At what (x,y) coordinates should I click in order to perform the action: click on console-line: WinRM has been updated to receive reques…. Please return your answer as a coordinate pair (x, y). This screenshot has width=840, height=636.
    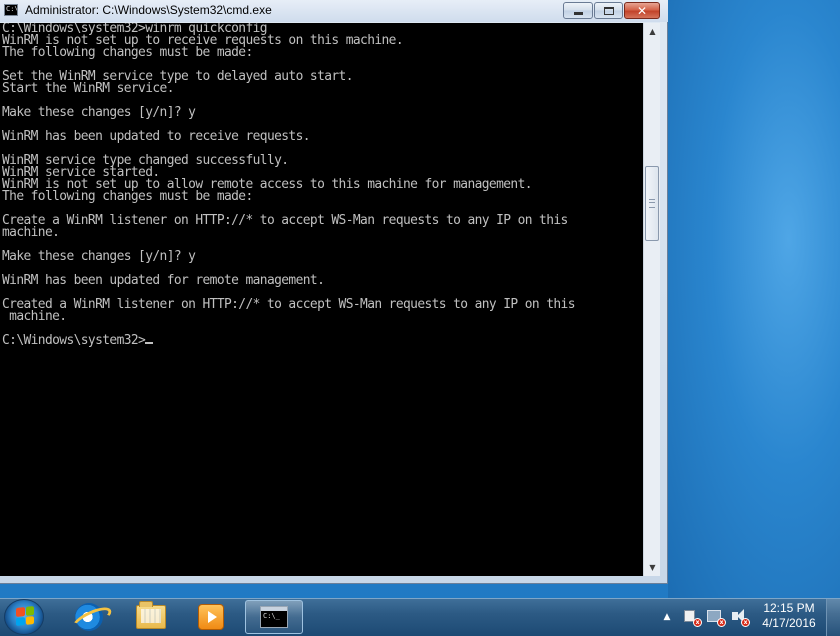
    Looking at the image, I should click on (156, 136).